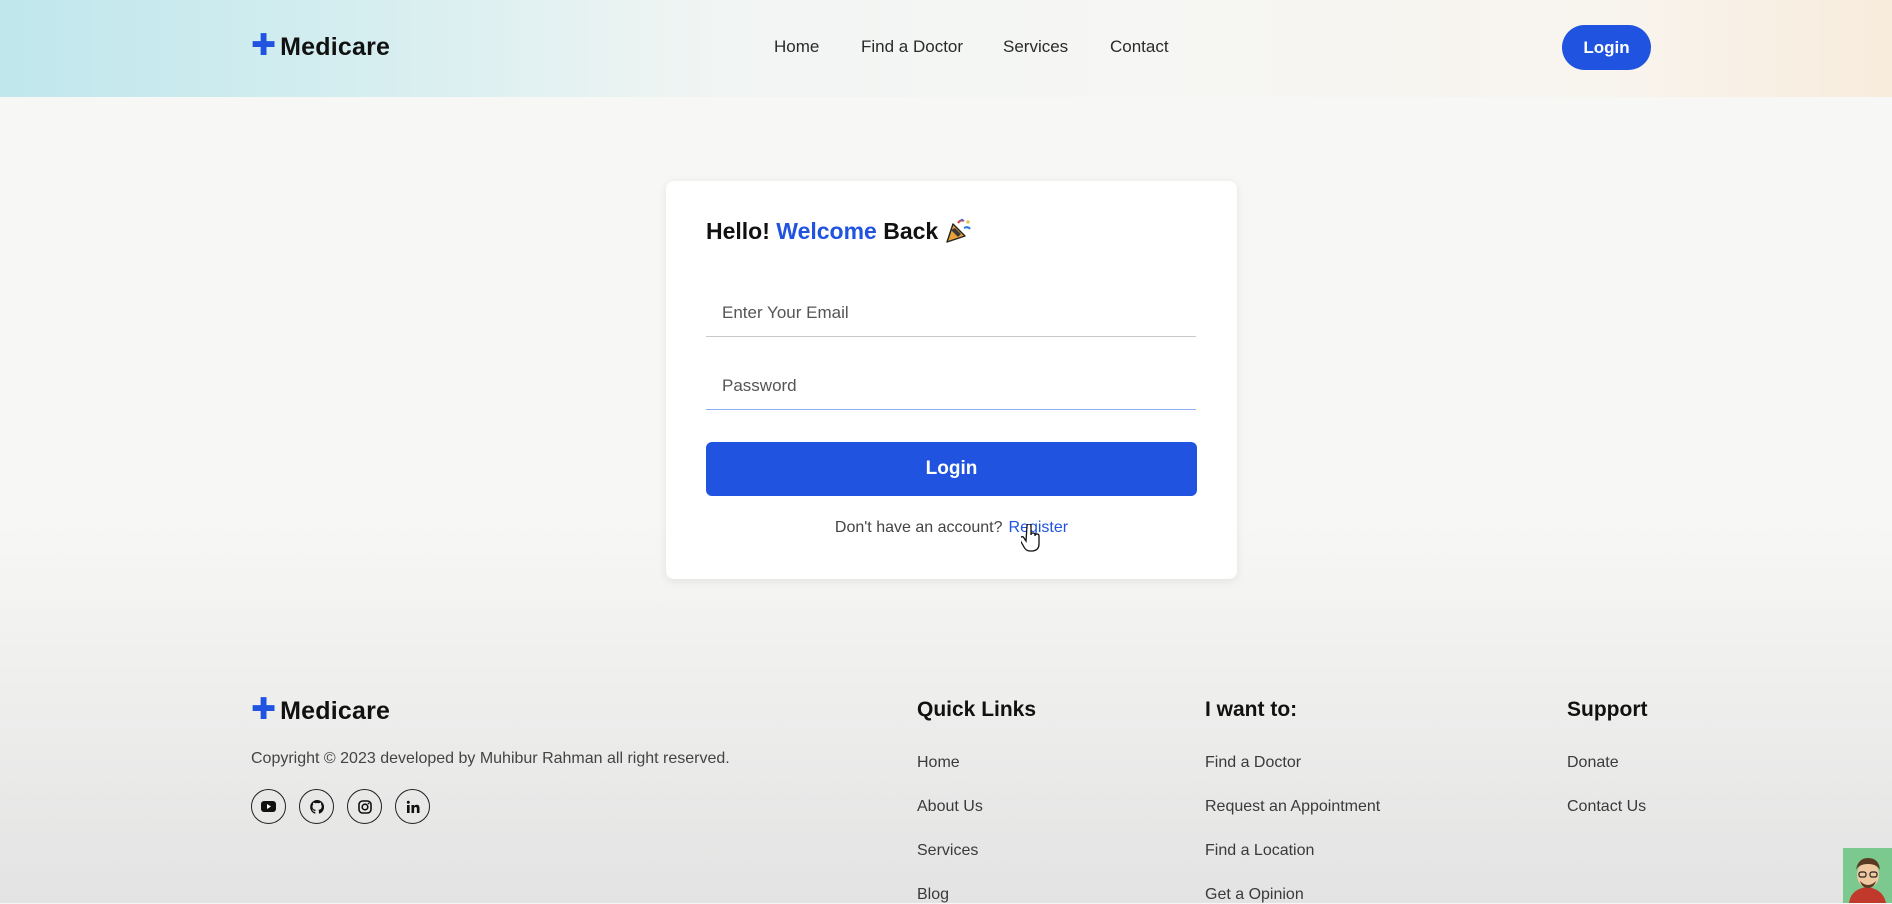  I want to click on hand-cursor-icon, so click(1030, 538).